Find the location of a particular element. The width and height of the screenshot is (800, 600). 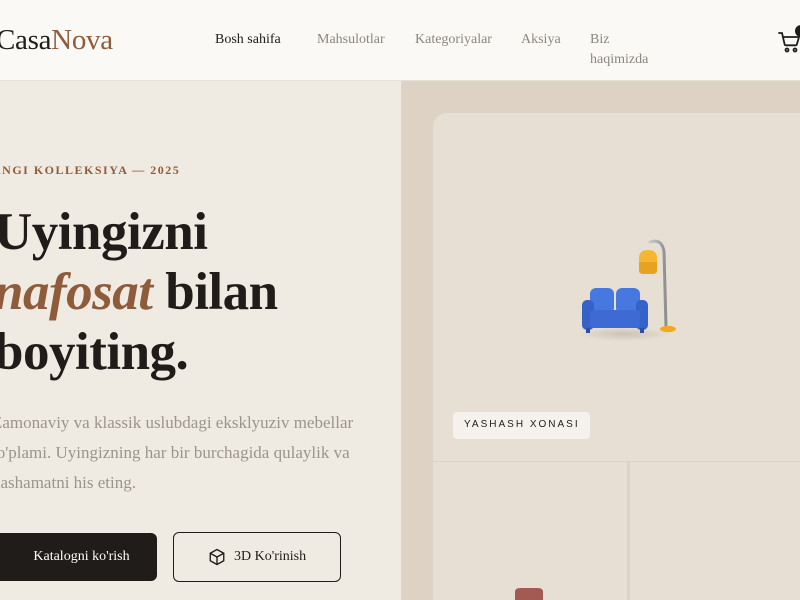

catalog-button: Katalogni ko'rish is located at coordinates (78, 557).